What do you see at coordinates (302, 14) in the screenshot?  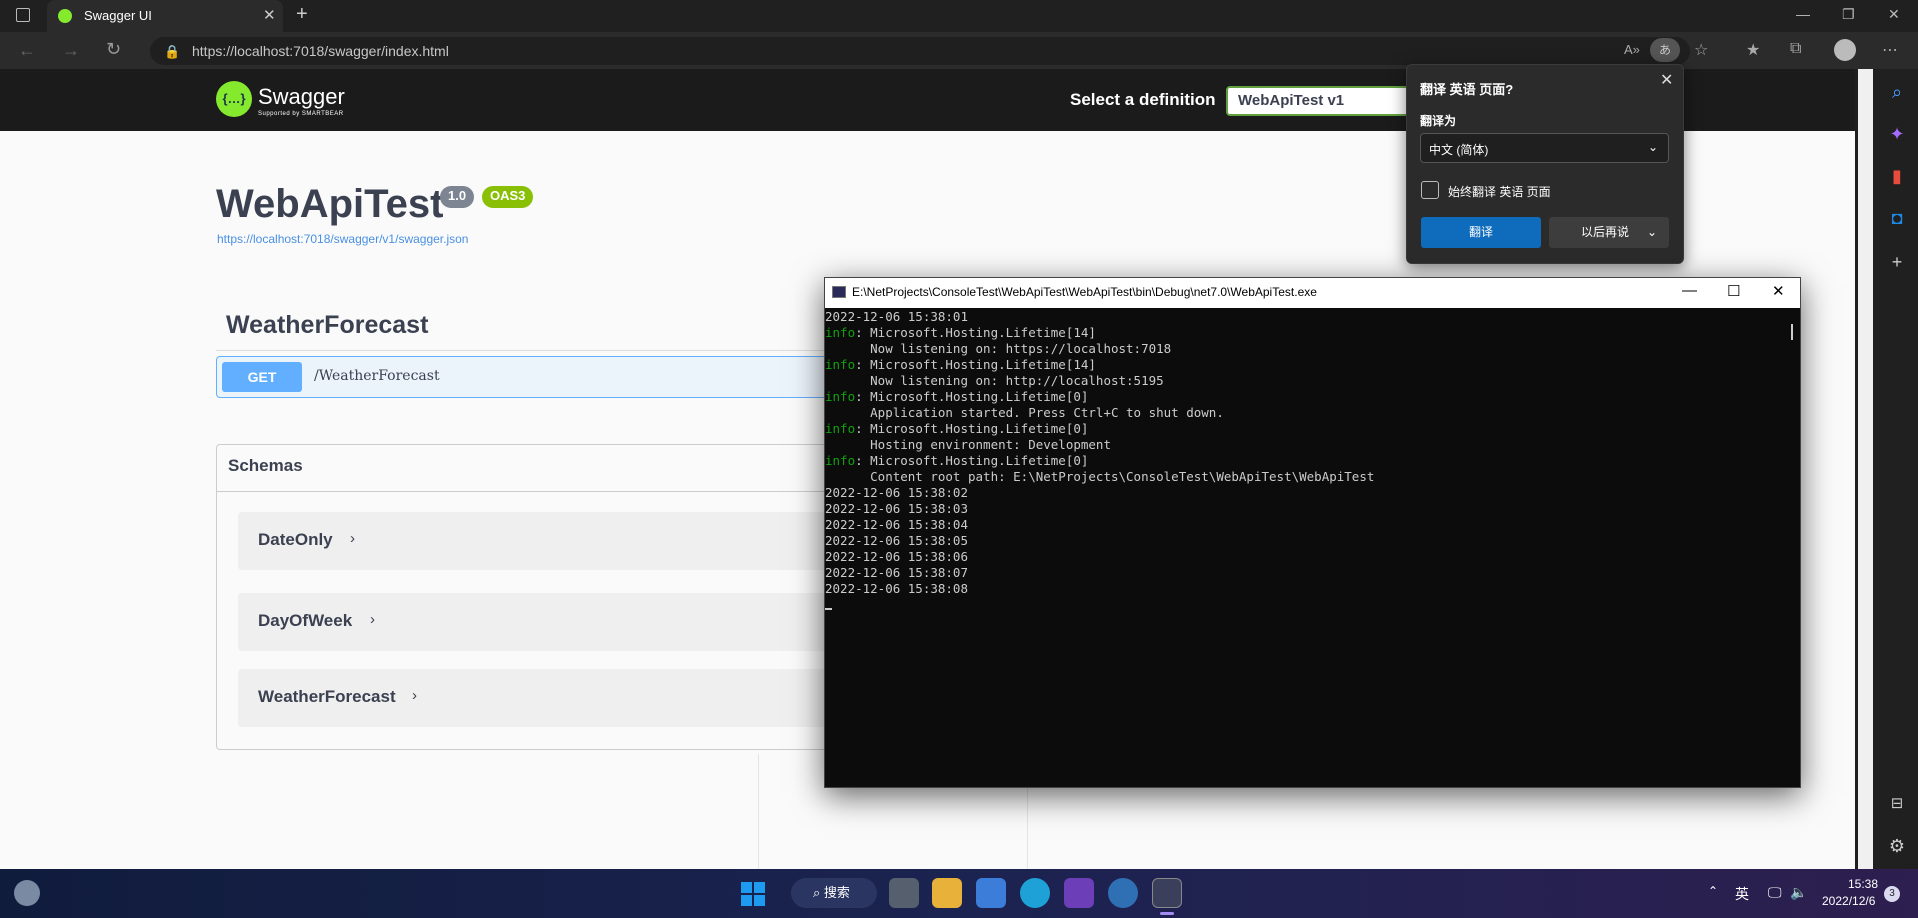 I see `new-tab-icon: +` at bounding box center [302, 14].